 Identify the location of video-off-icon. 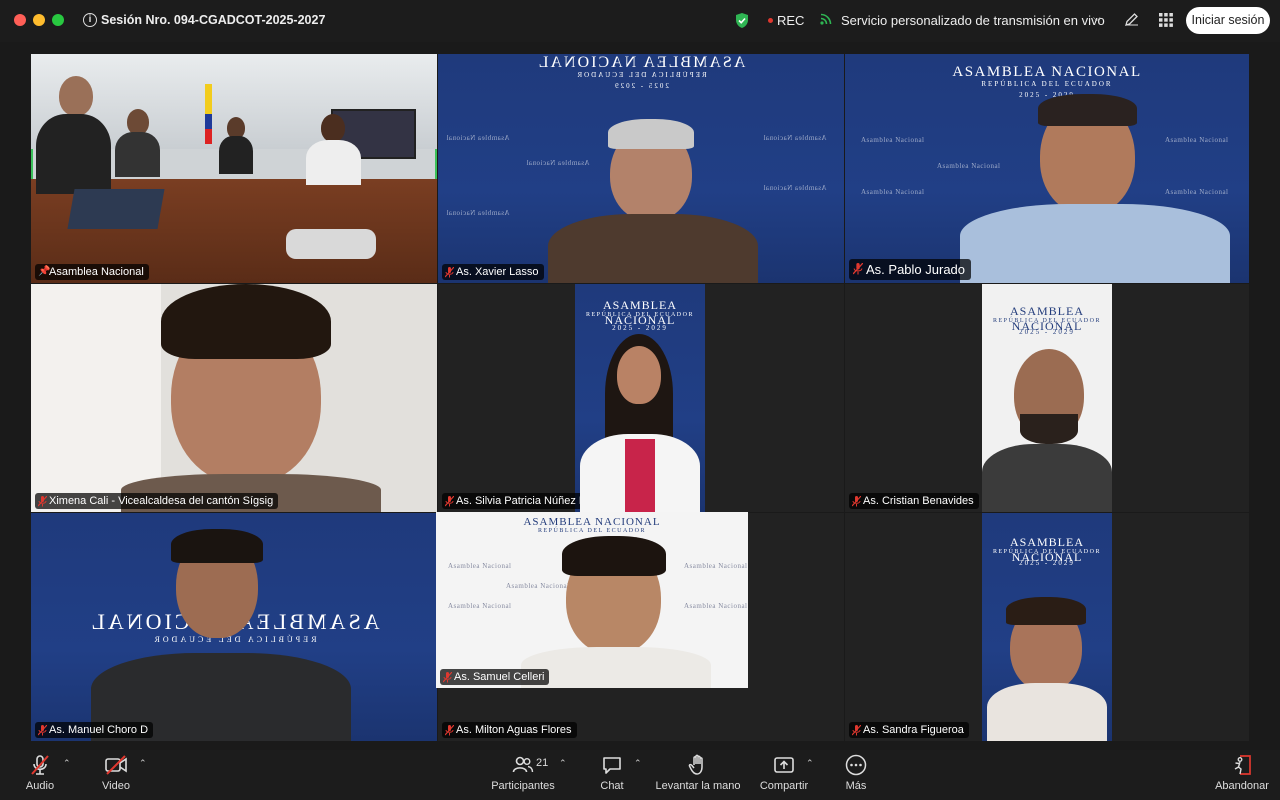
(116, 765).